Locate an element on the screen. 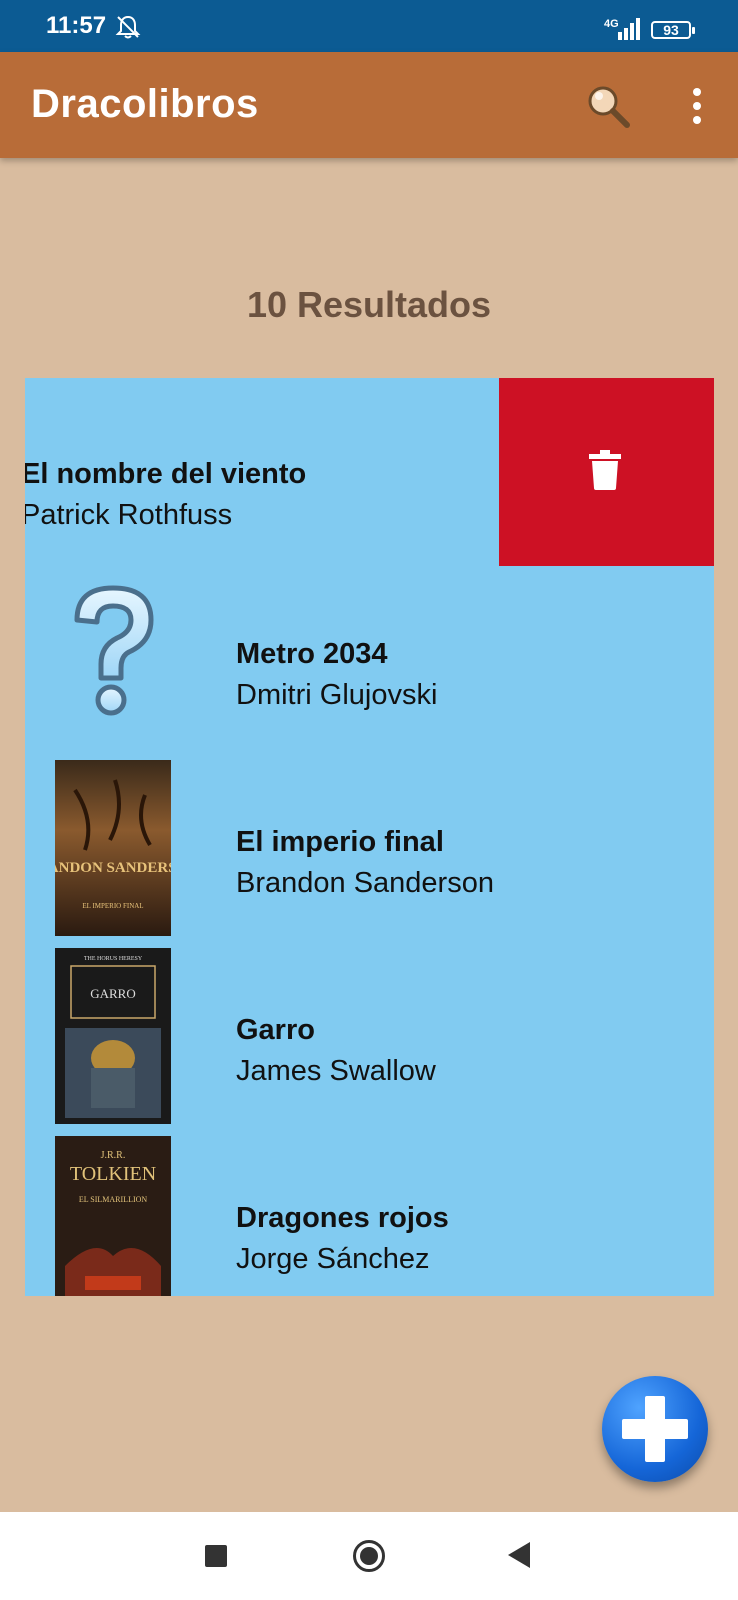 This screenshot has height=1600, width=738. trash-icon is located at coordinates (605, 470).